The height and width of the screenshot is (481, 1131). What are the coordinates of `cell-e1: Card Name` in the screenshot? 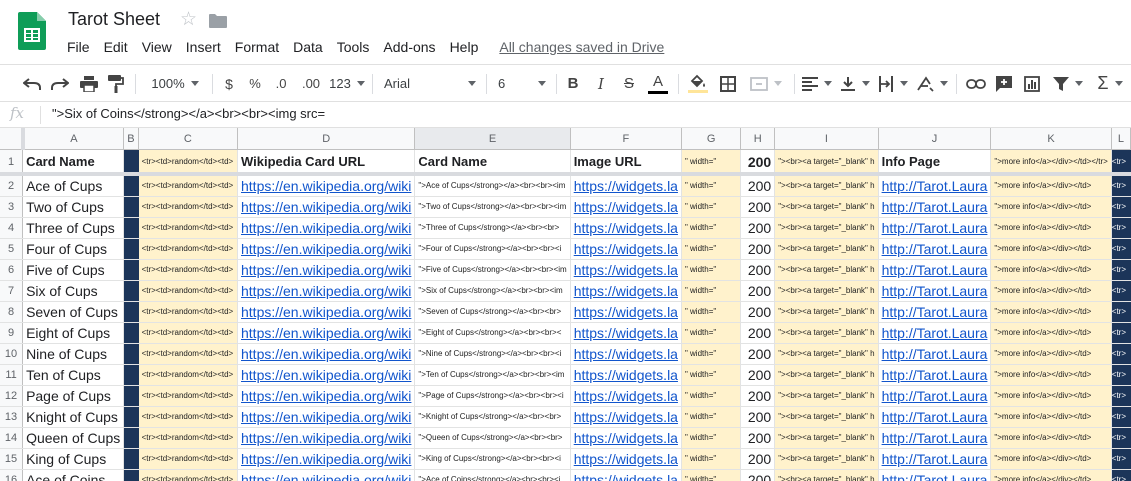 It's located at (492, 162).